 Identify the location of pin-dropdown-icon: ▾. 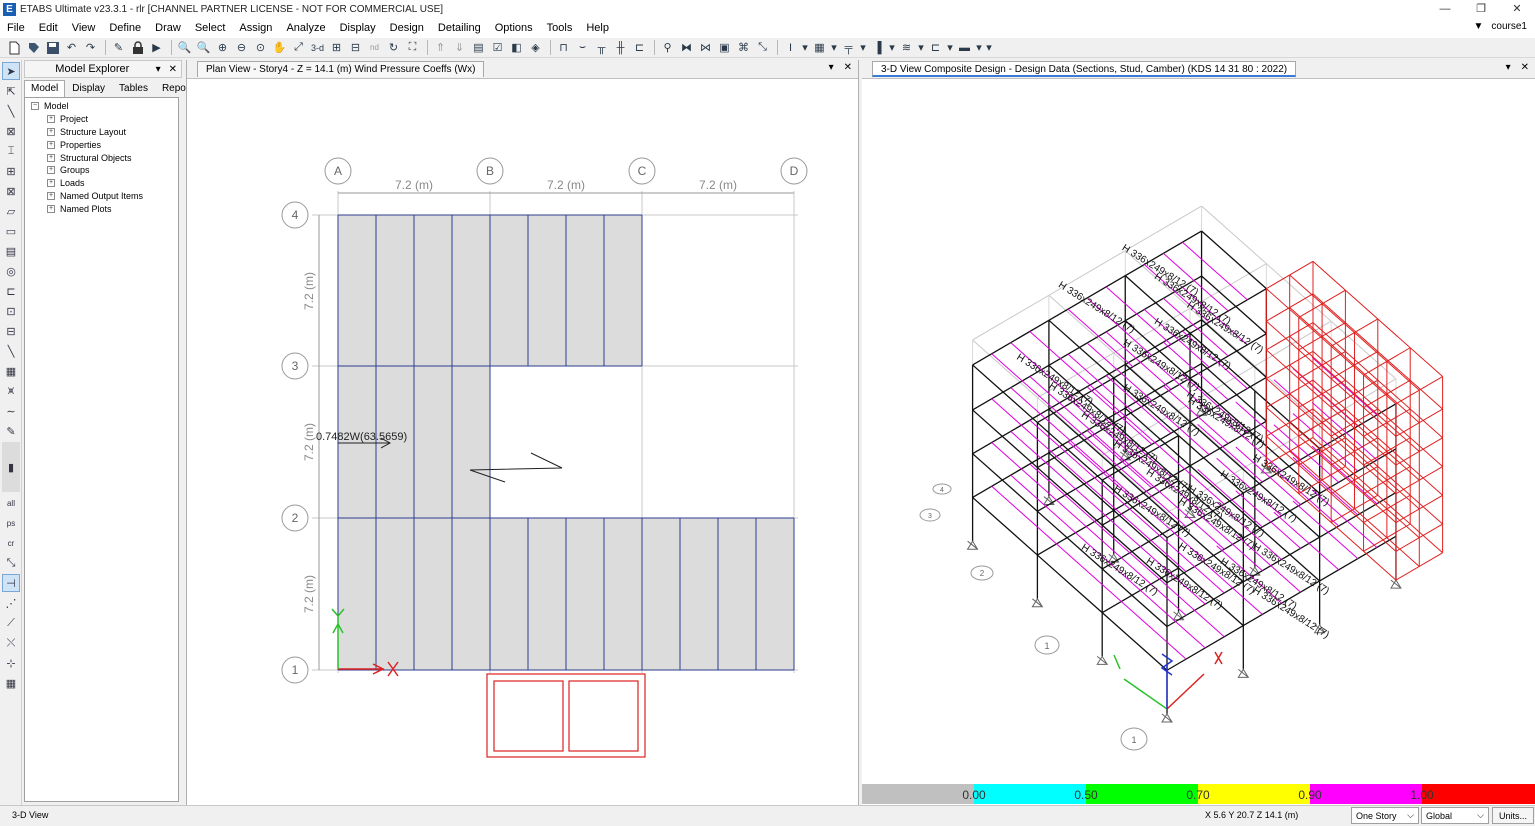
(158, 69).